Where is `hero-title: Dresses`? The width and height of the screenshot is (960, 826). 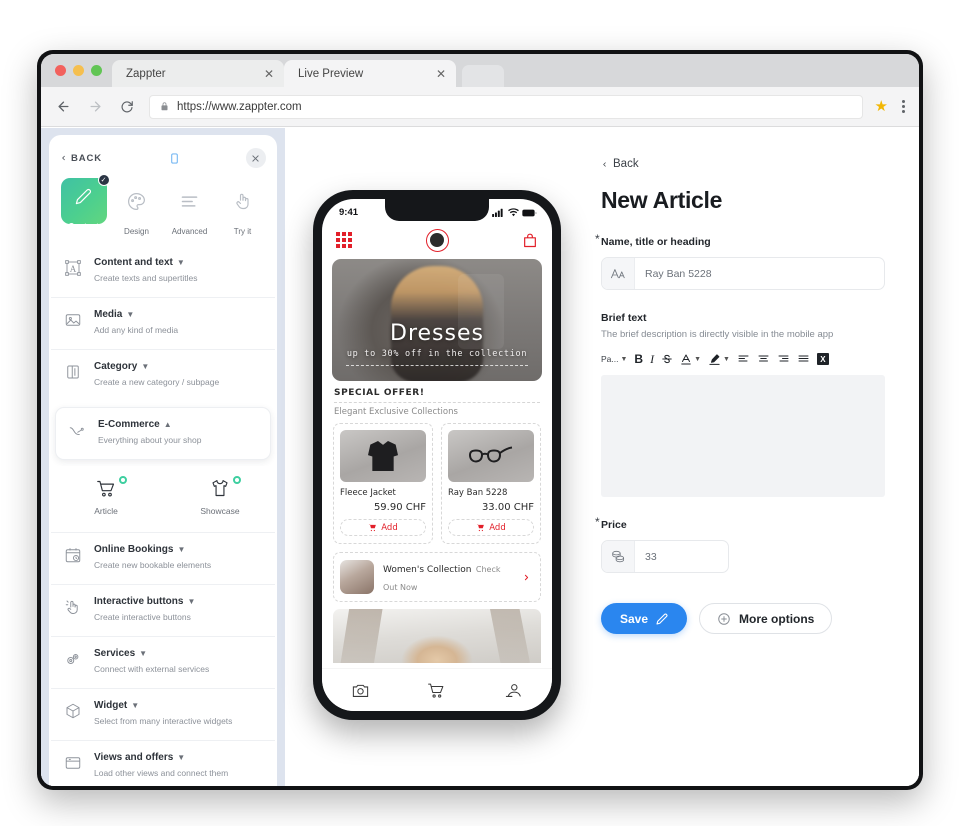 hero-title: Dresses is located at coordinates (437, 333).